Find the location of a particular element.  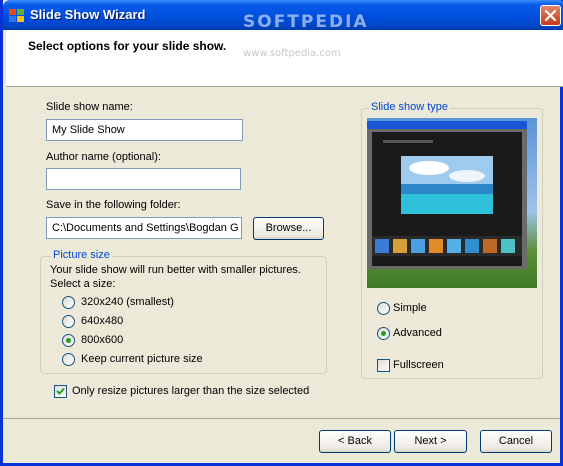

folder-label: Save in the following folder: is located at coordinates (113, 205).